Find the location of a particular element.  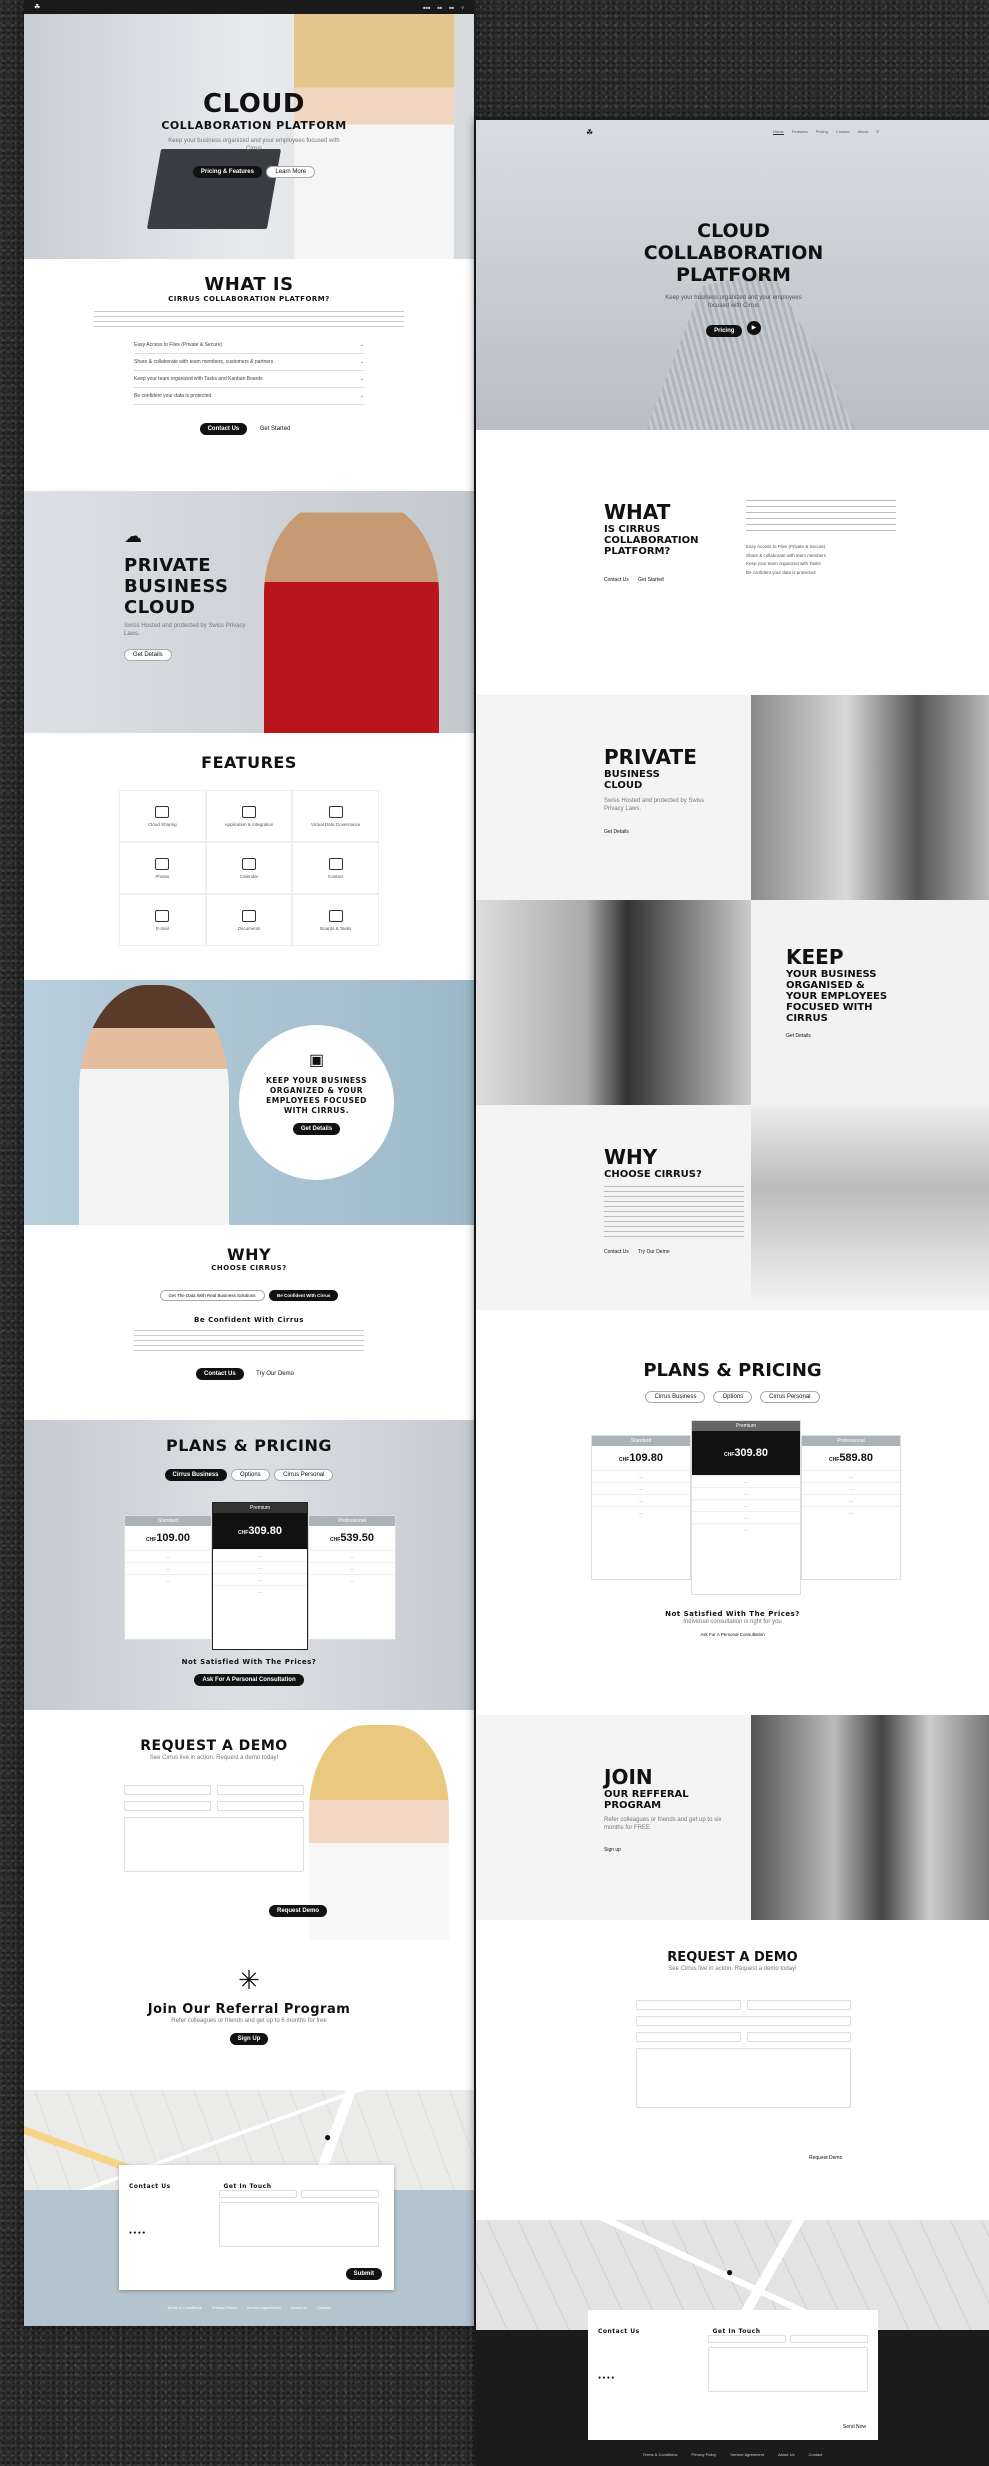

feature-item: Cloud Sharing is located at coordinates (162, 816).